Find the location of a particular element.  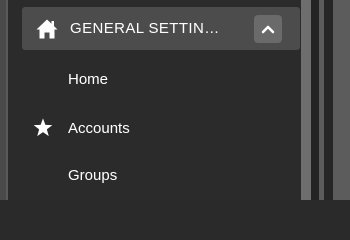

chevron-up-icon is located at coordinates (268, 29).